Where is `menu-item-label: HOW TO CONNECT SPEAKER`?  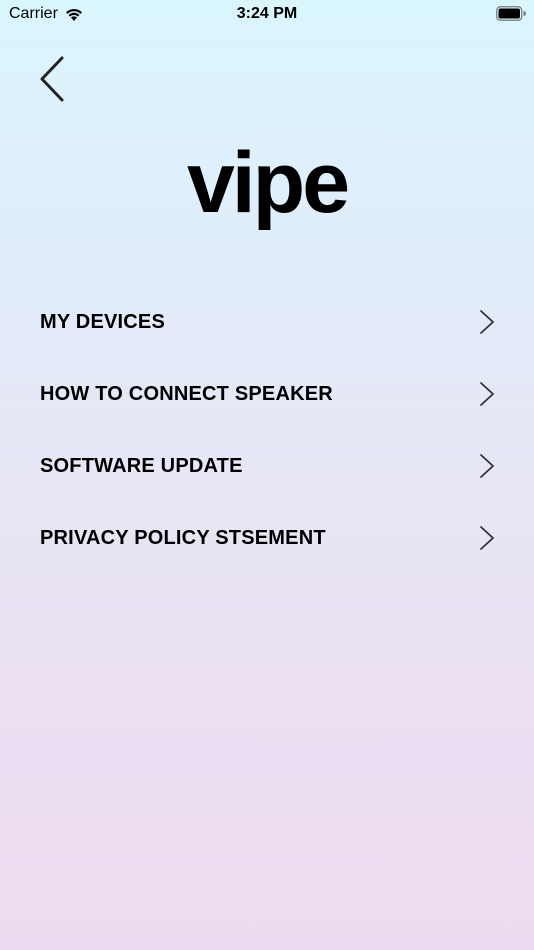 menu-item-label: HOW TO CONNECT SPEAKER is located at coordinates (186, 393).